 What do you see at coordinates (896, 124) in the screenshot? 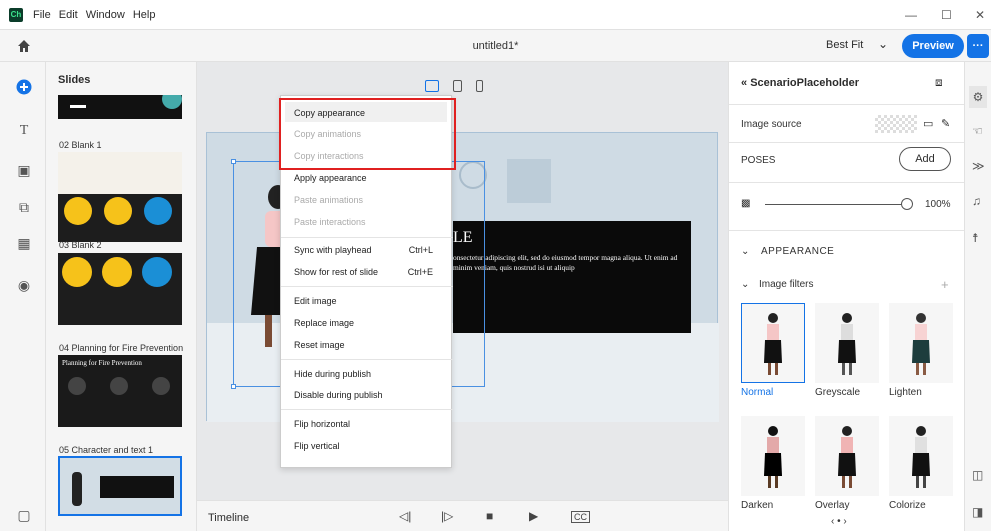
I see `image-source-preview` at bounding box center [896, 124].